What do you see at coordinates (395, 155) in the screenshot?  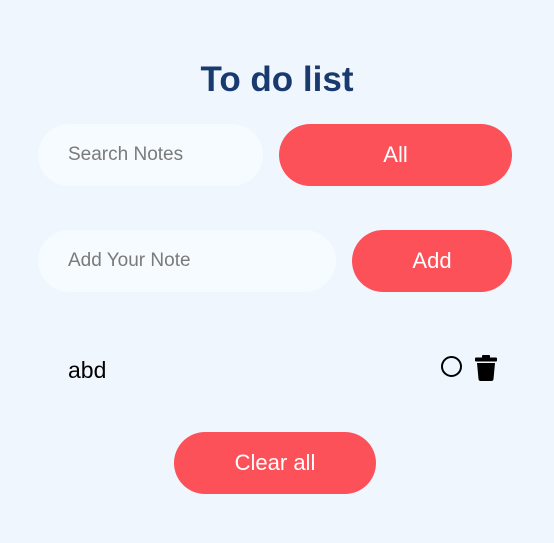 I see `filter-all-button: All` at bounding box center [395, 155].